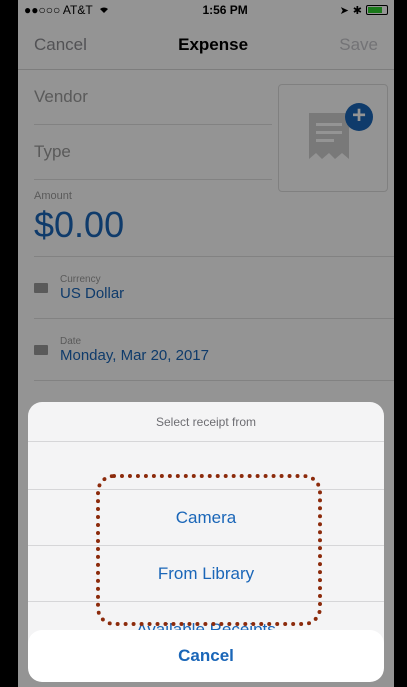 Image resolution: width=407 pixels, height=687 pixels. Describe the element at coordinates (206, 422) in the screenshot. I see `action-sheet-title: Select receipt from` at that location.